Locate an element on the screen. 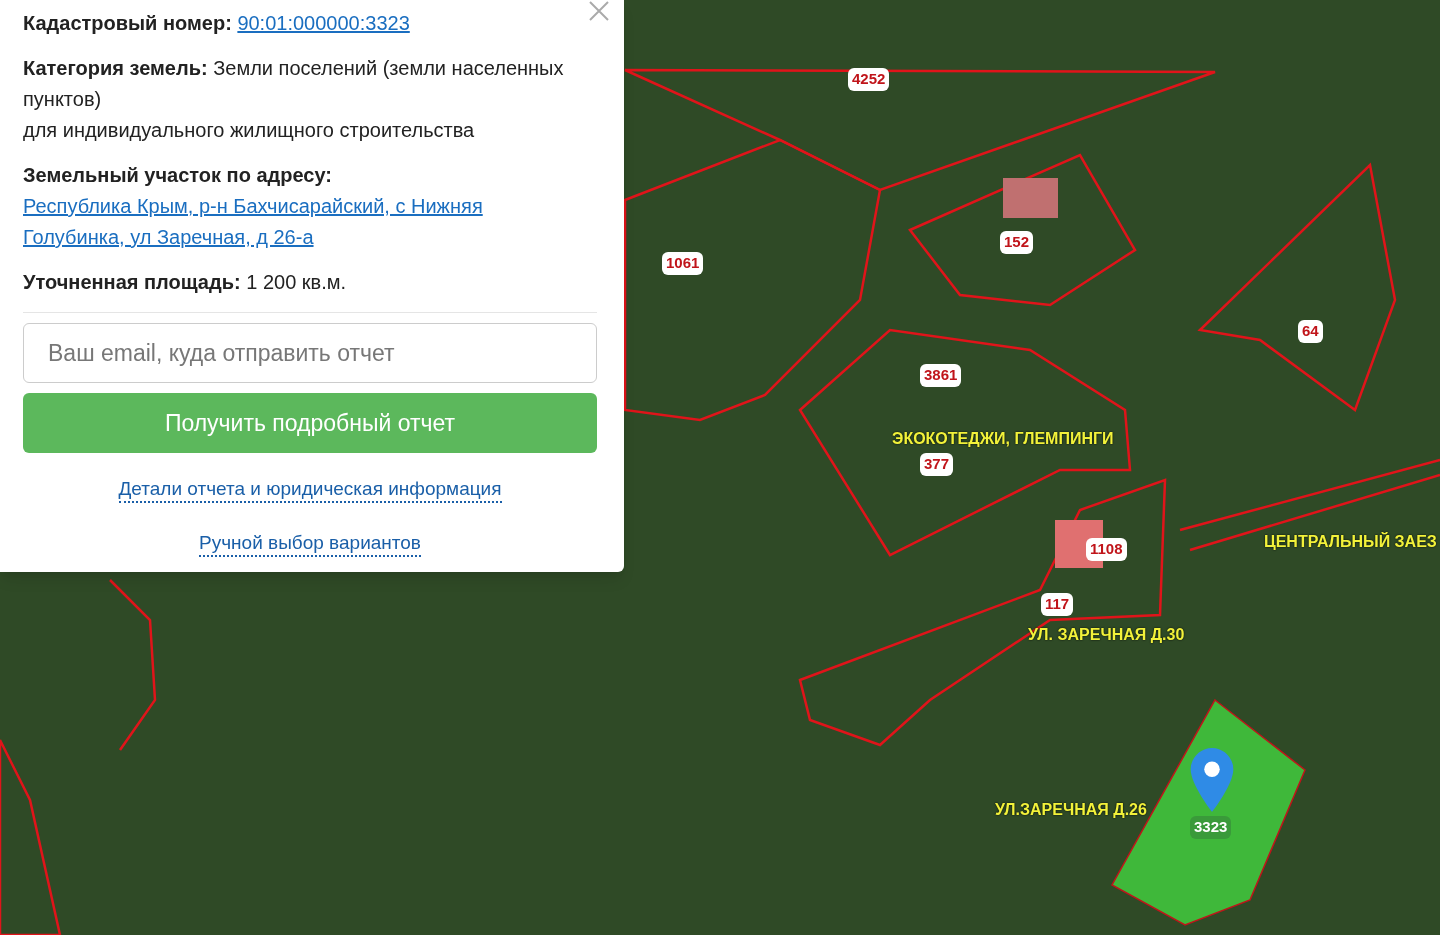 Image resolution: width=1440 pixels, height=935 pixels. building-roof is located at coordinates (1030, 198).